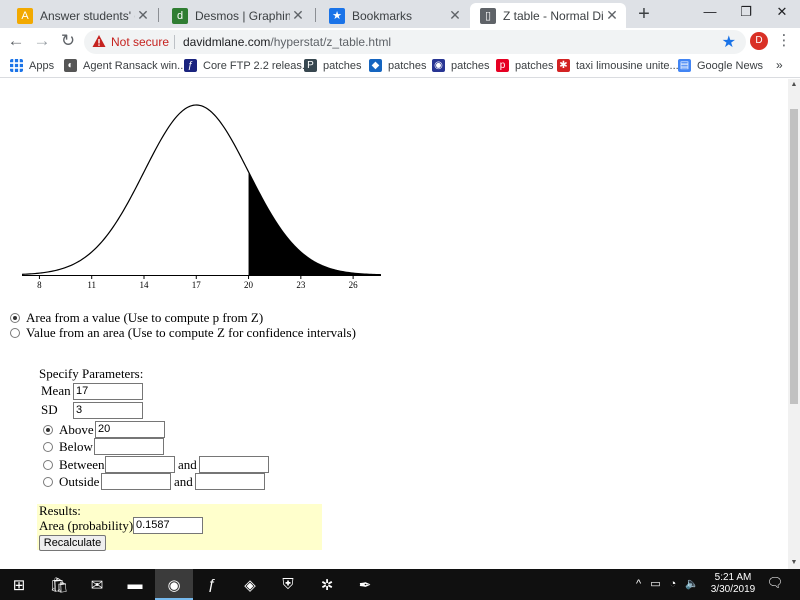 The image size is (800, 600). What do you see at coordinates (212, 584) in the screenshot?
I see `firefox-dev-icon: ƒ` at bounding box center [212, 584].